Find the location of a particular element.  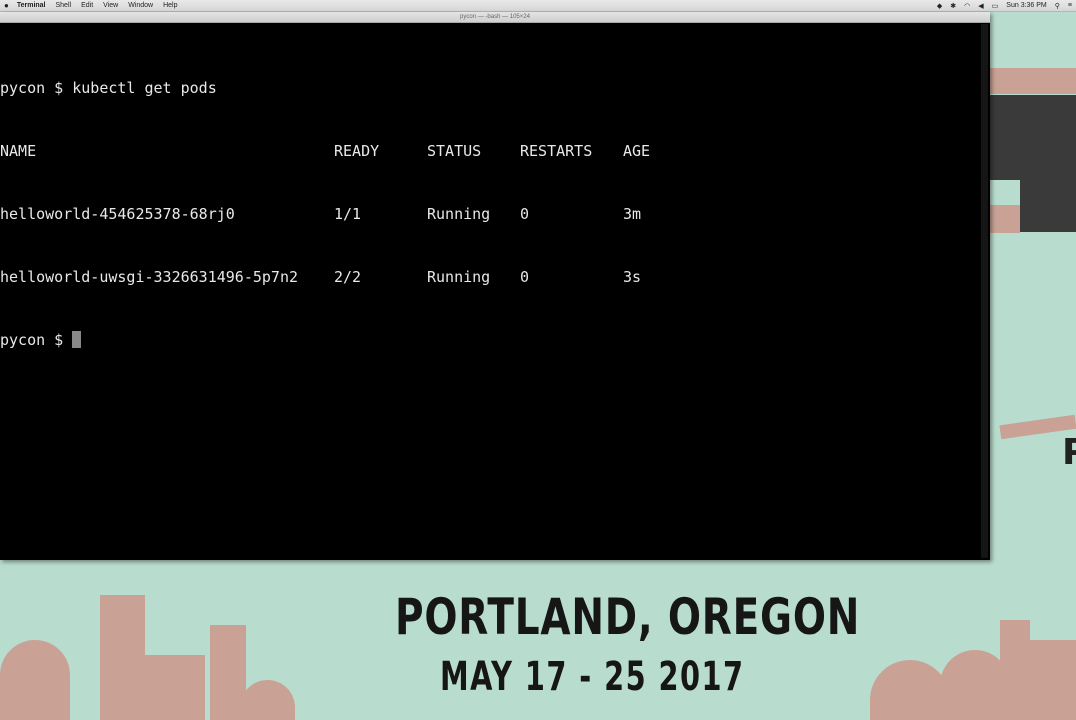

slide-side-letter: P is located at coordinates (1069, 452).